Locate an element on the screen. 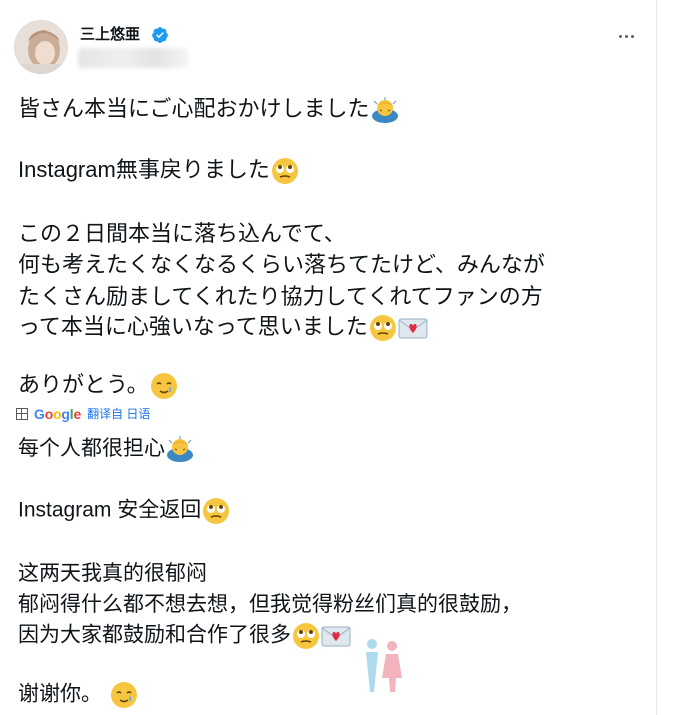 The width and height of the screenshot is (677, 715). translated-text: 每个人都很担心 is located at coordinates (91, 448).